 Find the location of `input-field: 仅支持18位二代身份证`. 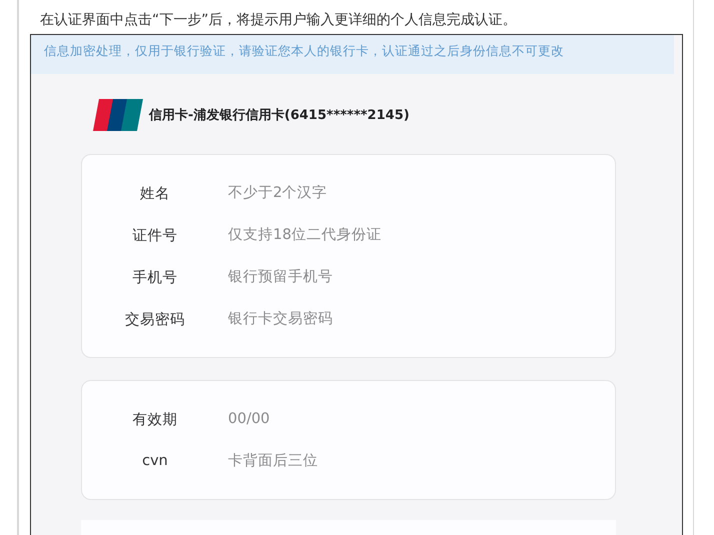

input-field: 仅支持18位二代身份证 is located at coordinates (358, 235).